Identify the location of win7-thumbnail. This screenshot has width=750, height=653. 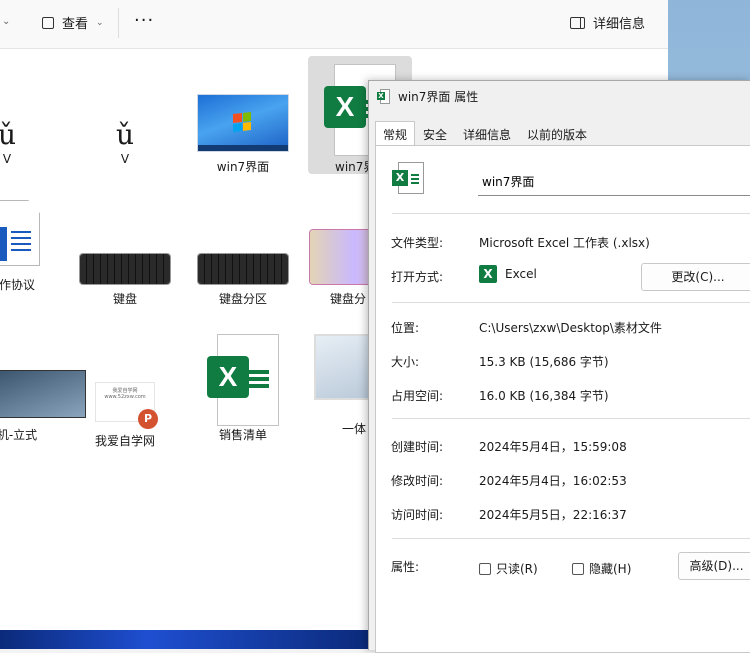
(243, 123).